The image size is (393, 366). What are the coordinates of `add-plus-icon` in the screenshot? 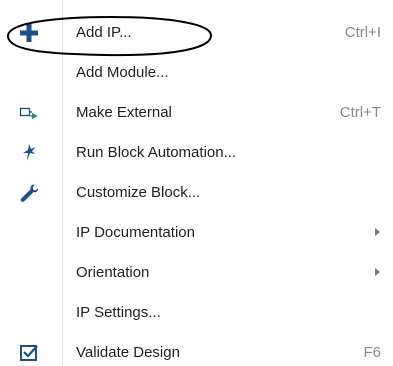 It's located at (29, 33).